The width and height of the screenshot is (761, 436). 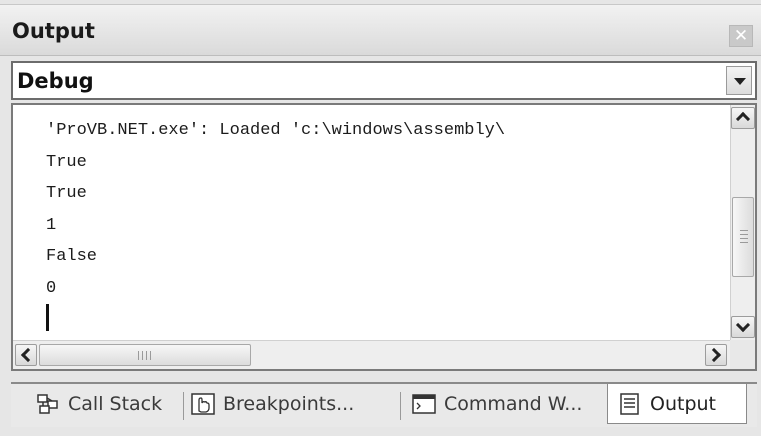 I want to click on output-icon, so click(x=630, y=403).